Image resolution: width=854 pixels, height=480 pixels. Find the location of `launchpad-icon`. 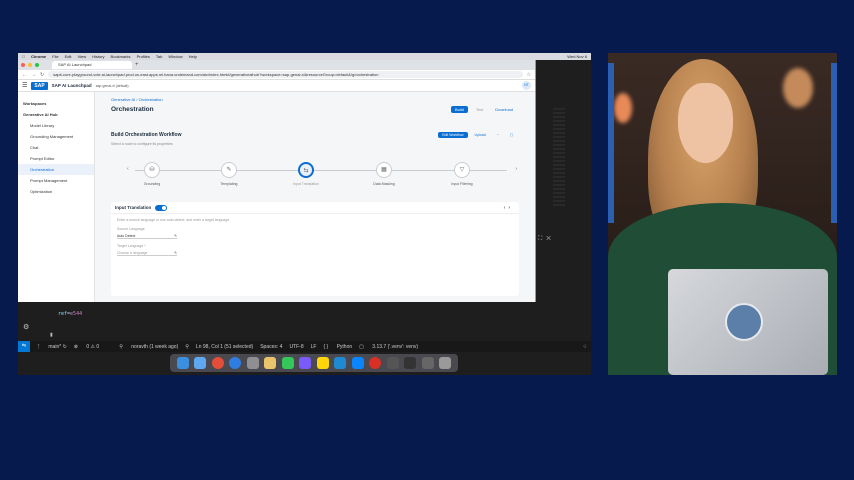

launchpad-icon is located at coordinates (200, 363).